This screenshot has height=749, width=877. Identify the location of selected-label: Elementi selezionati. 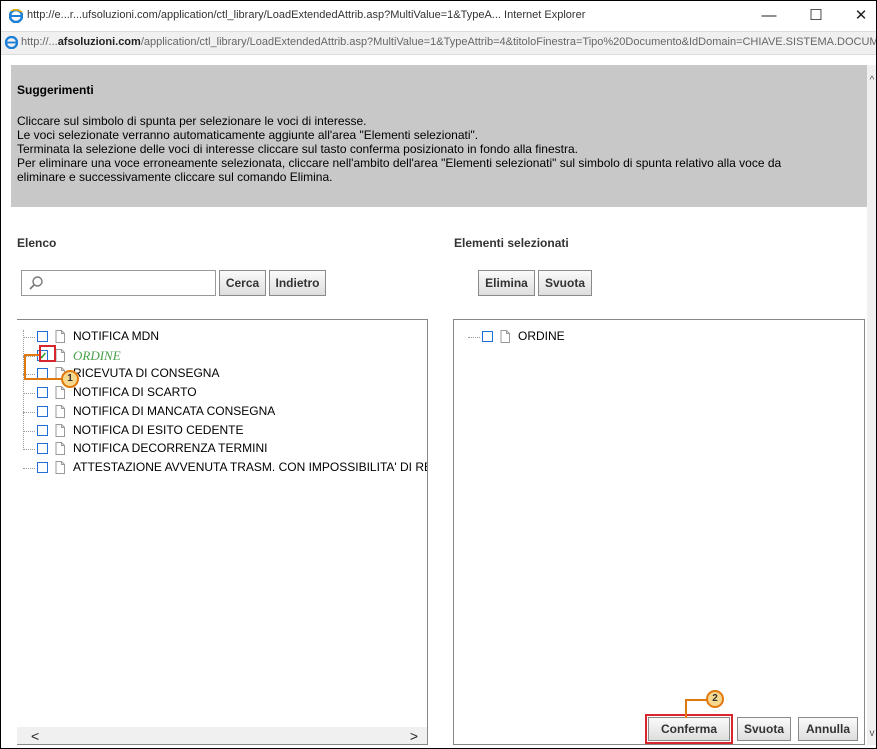
(511, 243).